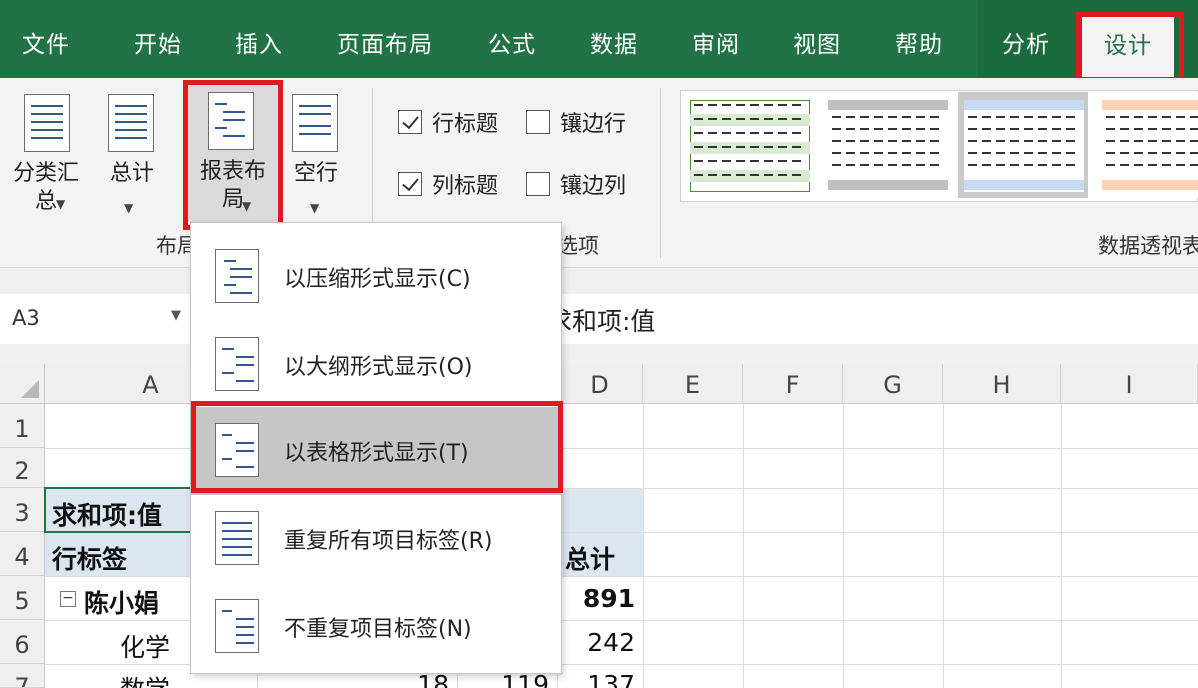 The width and height of the screenshot is (1198, 688). Describe the element at coordinates (600, 384) in the screenshot. I see `column-header-d: D` at that location.